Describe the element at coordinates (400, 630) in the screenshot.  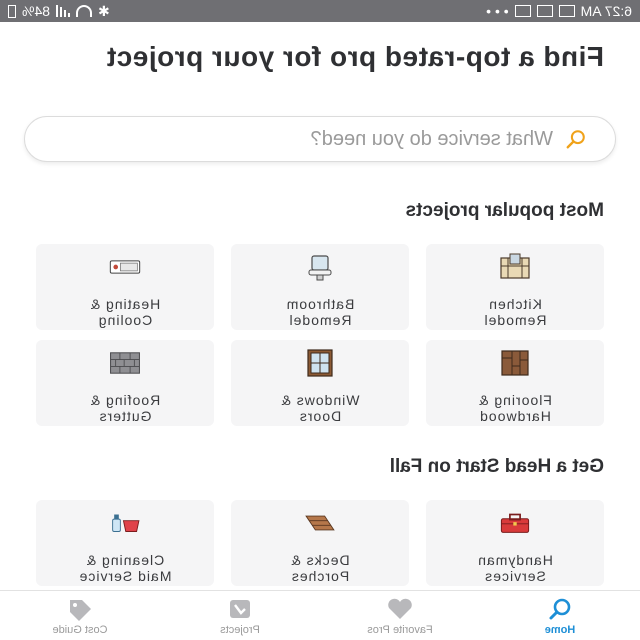
I see `nav-label: Favorite Pros` at that location.